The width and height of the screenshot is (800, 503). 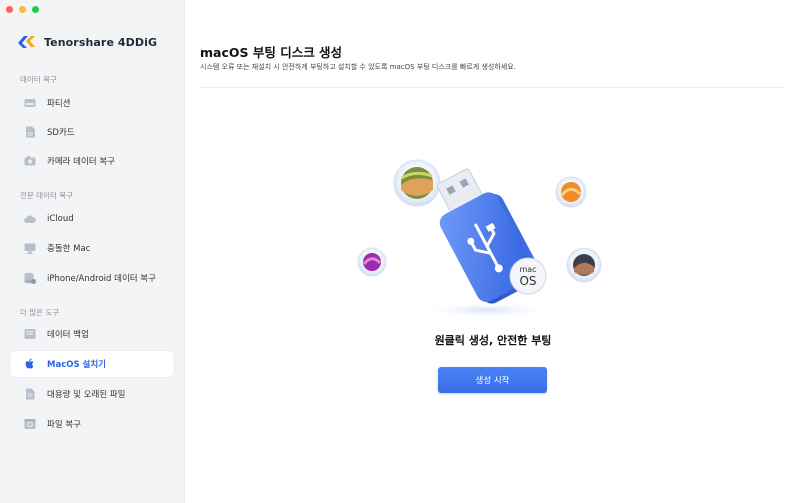 What do you see at coordinates (571, 192) in the screenshot?
I see `macos-ventura-bubble-icon` at bounding box center [571, 192].